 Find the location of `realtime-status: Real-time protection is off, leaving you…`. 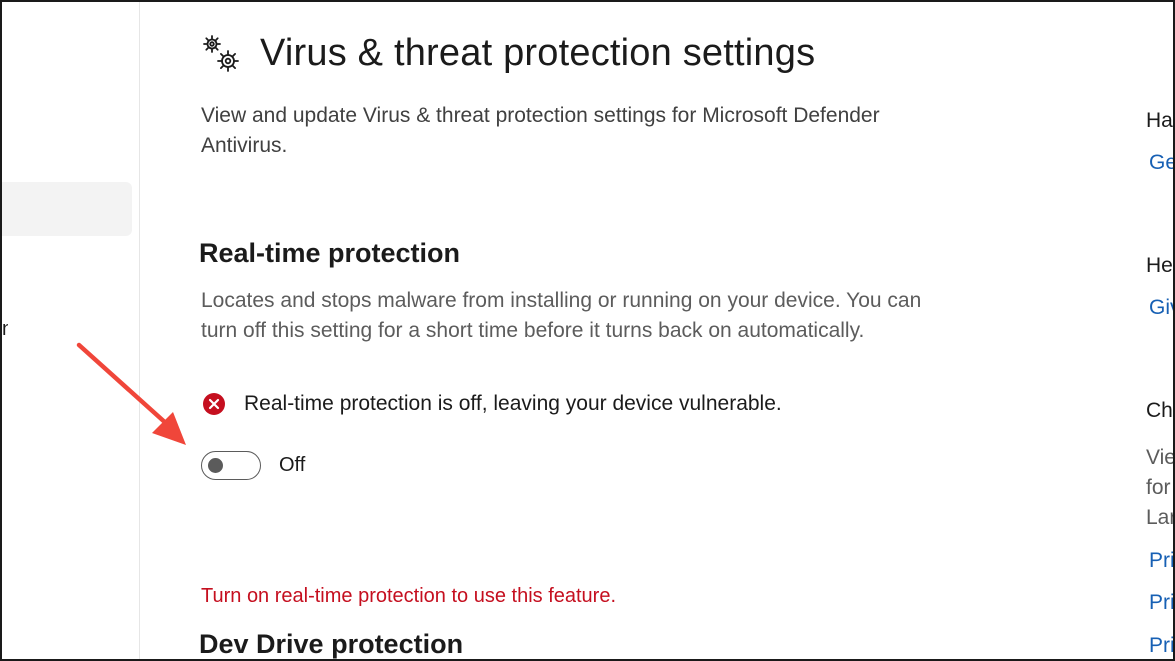

realtime-status: Real-time protection is off, leaving you… is located at coordinates (492, 404).